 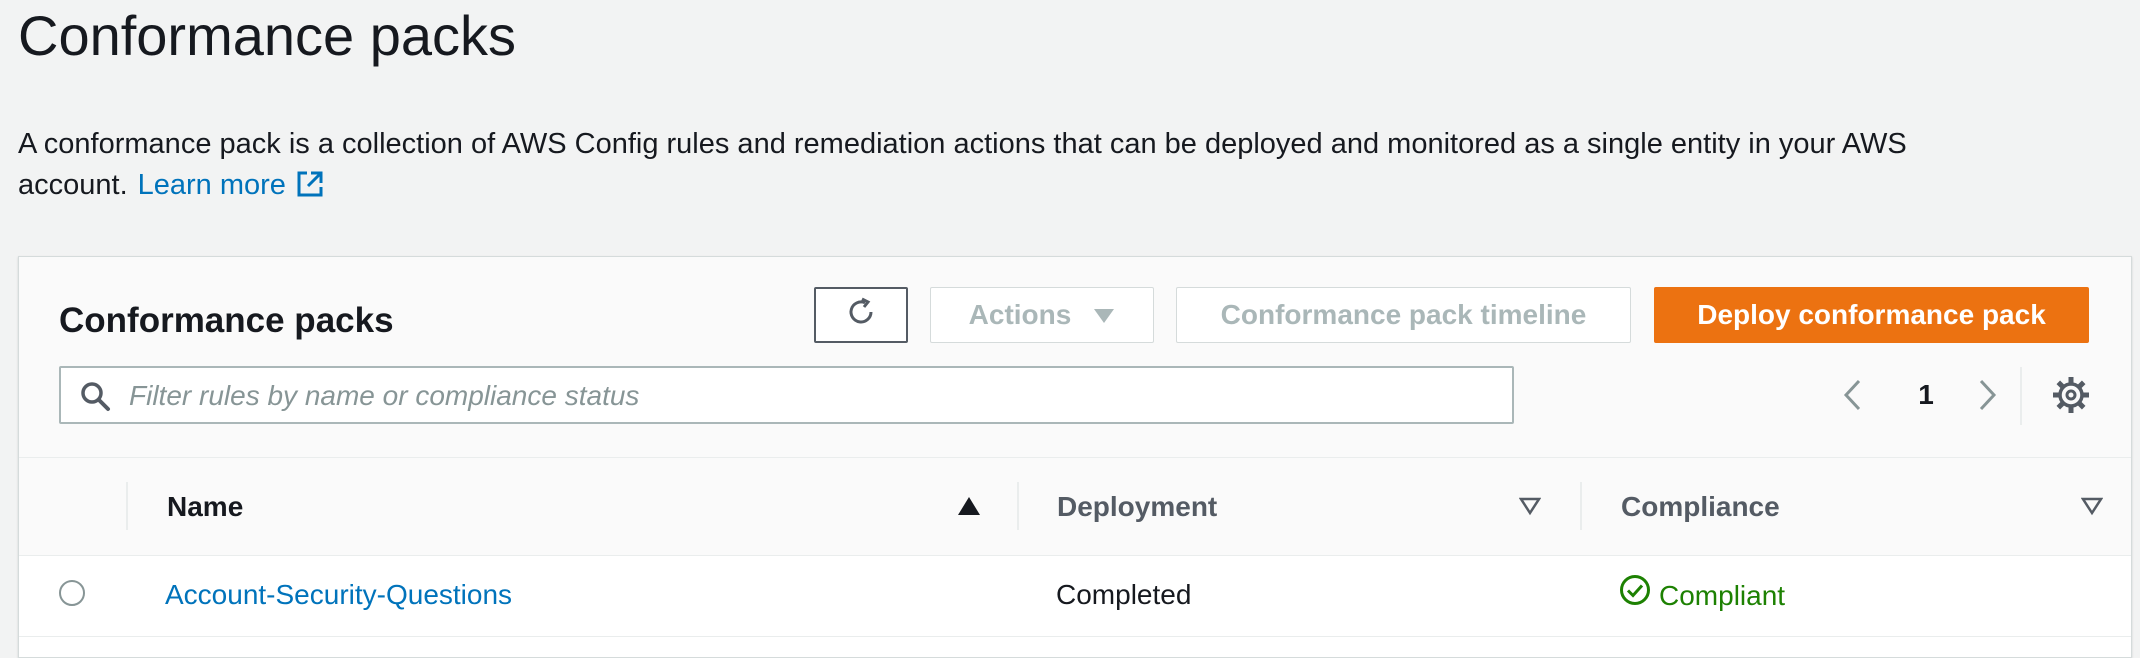 I want to click on search-icon, so click(x=95, y=398).